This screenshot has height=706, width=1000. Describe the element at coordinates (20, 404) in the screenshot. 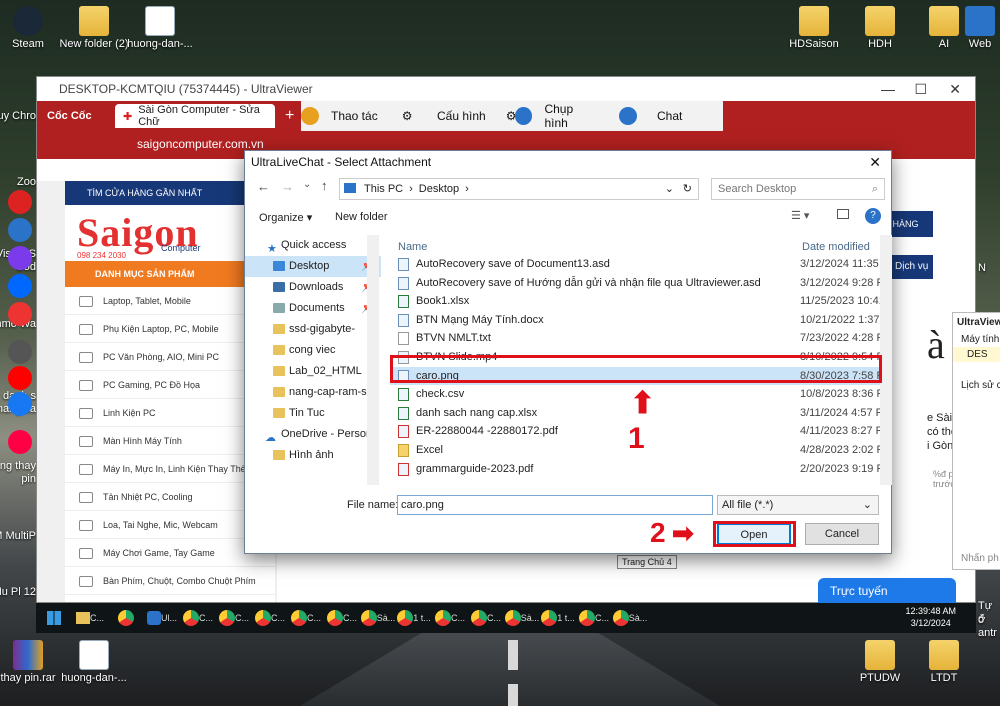

I see `facebook-icon` at that location.